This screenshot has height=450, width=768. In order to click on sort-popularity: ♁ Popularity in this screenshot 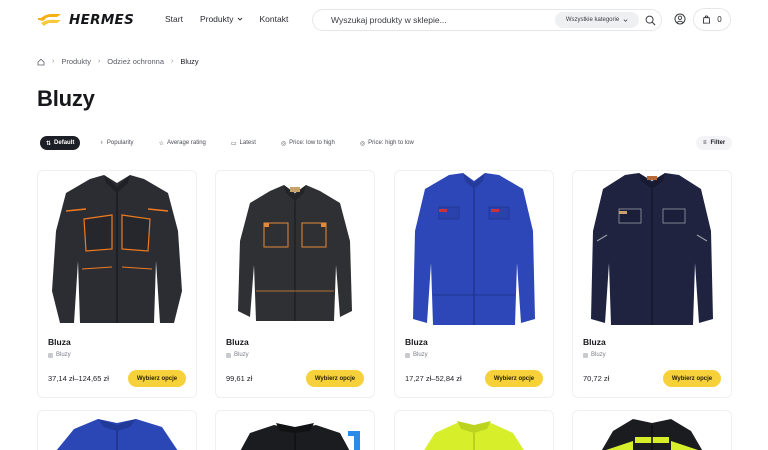, I will do `click(116, 143)`.